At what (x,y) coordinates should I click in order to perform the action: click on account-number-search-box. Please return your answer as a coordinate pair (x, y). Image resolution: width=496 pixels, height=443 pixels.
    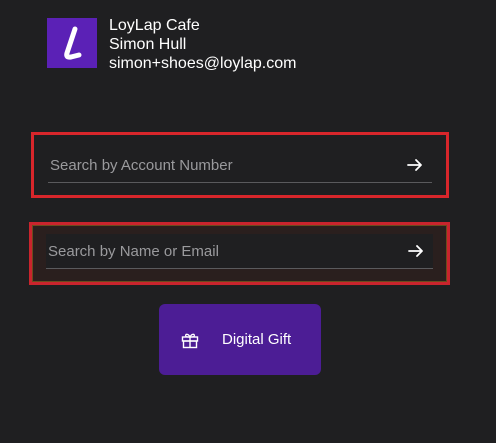
    Looking at the image, I should click on (240, 165).